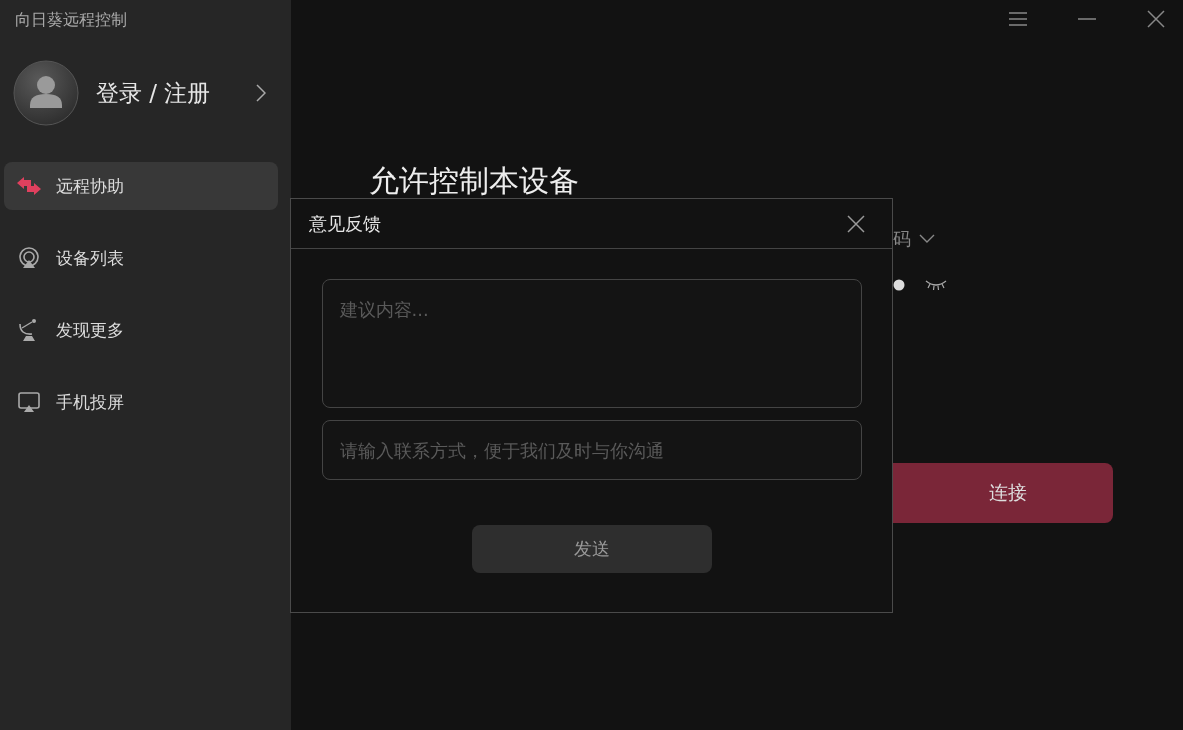 The height and width of the screenshot is (730, 1183). What do you see at coordinates (29, 402) in the screenshot?
I see `screen-cast-icon` at bounding box center [29, 402].